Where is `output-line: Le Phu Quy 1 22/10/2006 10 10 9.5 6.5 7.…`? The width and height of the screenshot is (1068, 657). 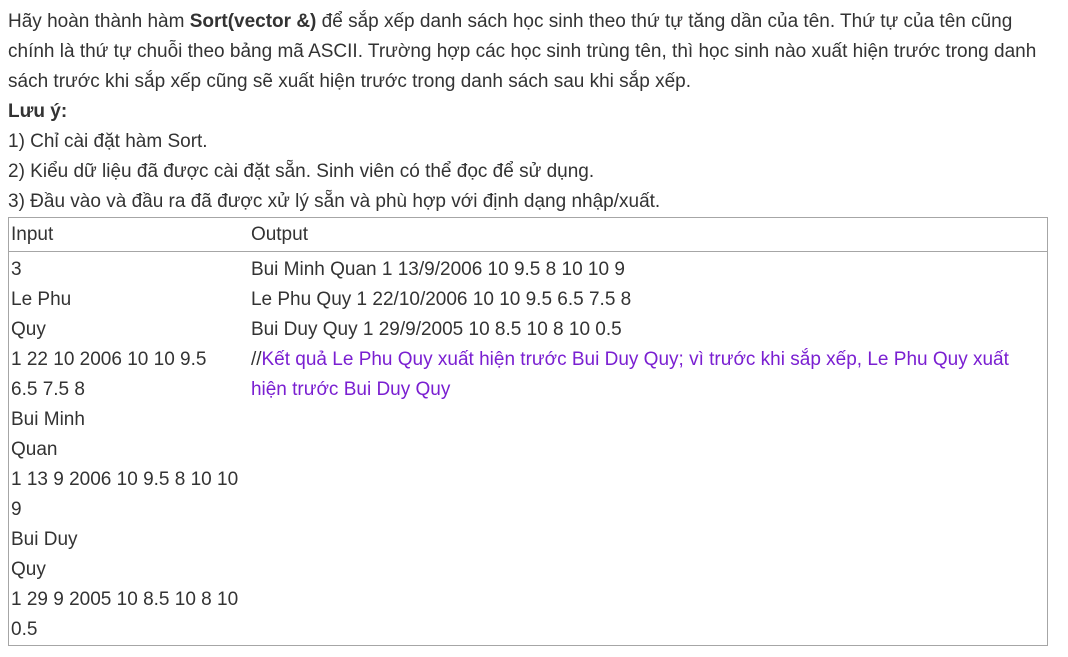 output-line: Le Phu Quy 1 22/10/2006 10 10 9.5 6.5 7.… is located at coordinates (441, 299).